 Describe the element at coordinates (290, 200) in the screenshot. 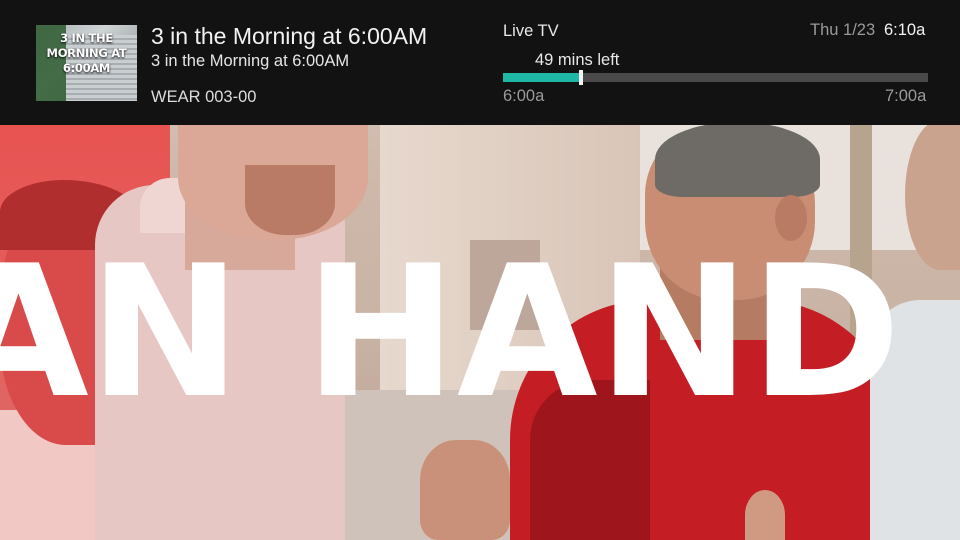

I see `pink-shirt-person-beard` at that location.